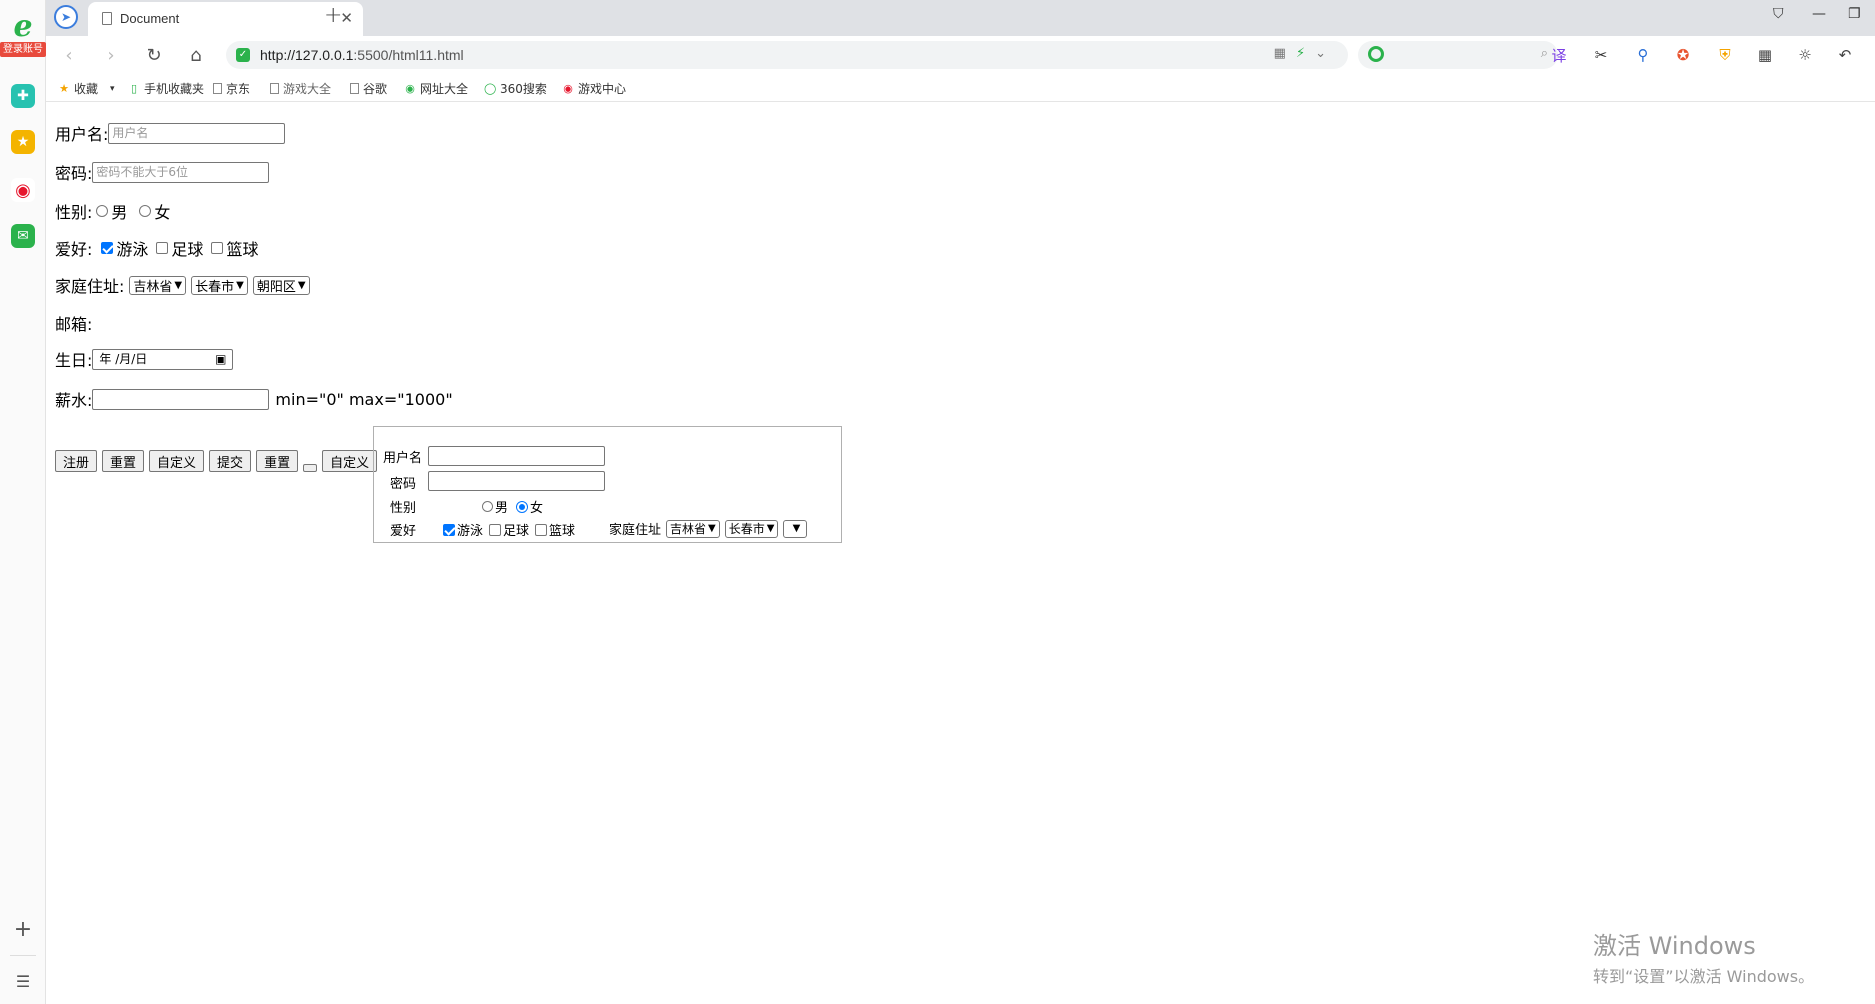 This screenshot has width=1875, height=1004. Describe the element at coordinates (177, 461) in the screenshot. I see `custom-button: 自定义` at that location.